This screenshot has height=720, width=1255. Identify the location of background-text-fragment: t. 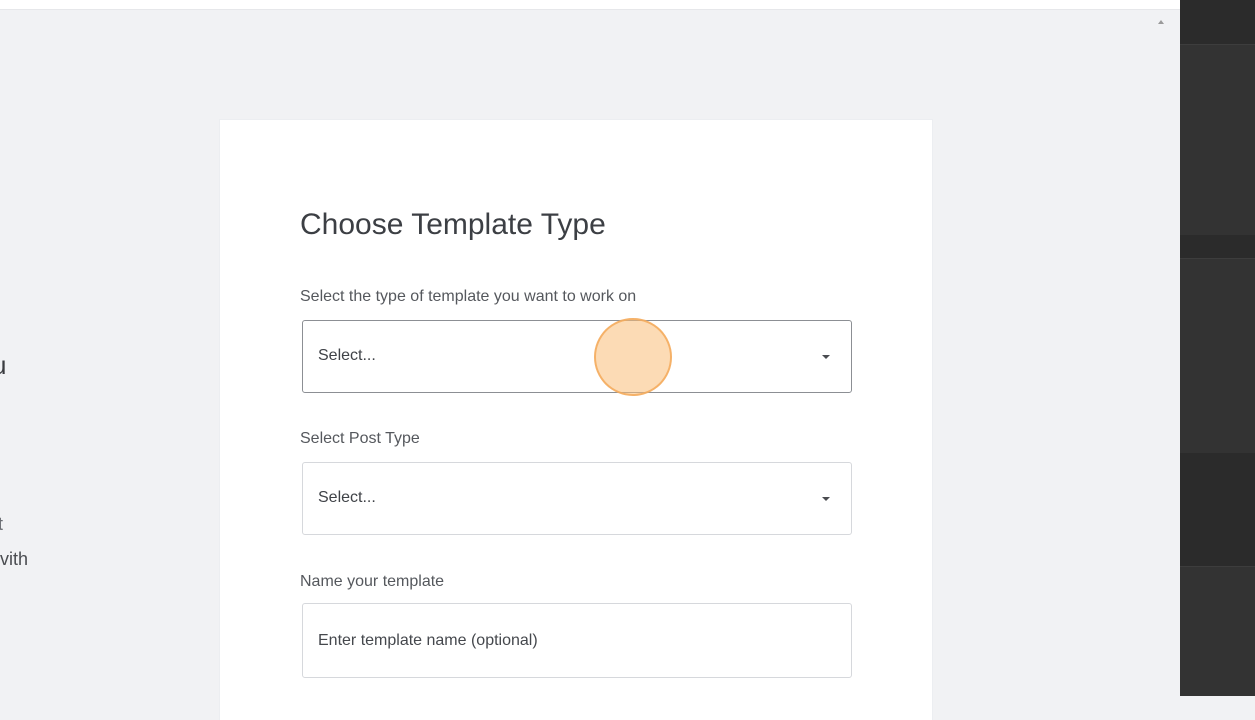
(2, 524).